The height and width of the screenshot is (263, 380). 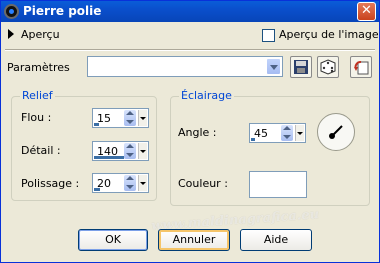 I want to click on blur-value: 15, so click(x=104, y=118).